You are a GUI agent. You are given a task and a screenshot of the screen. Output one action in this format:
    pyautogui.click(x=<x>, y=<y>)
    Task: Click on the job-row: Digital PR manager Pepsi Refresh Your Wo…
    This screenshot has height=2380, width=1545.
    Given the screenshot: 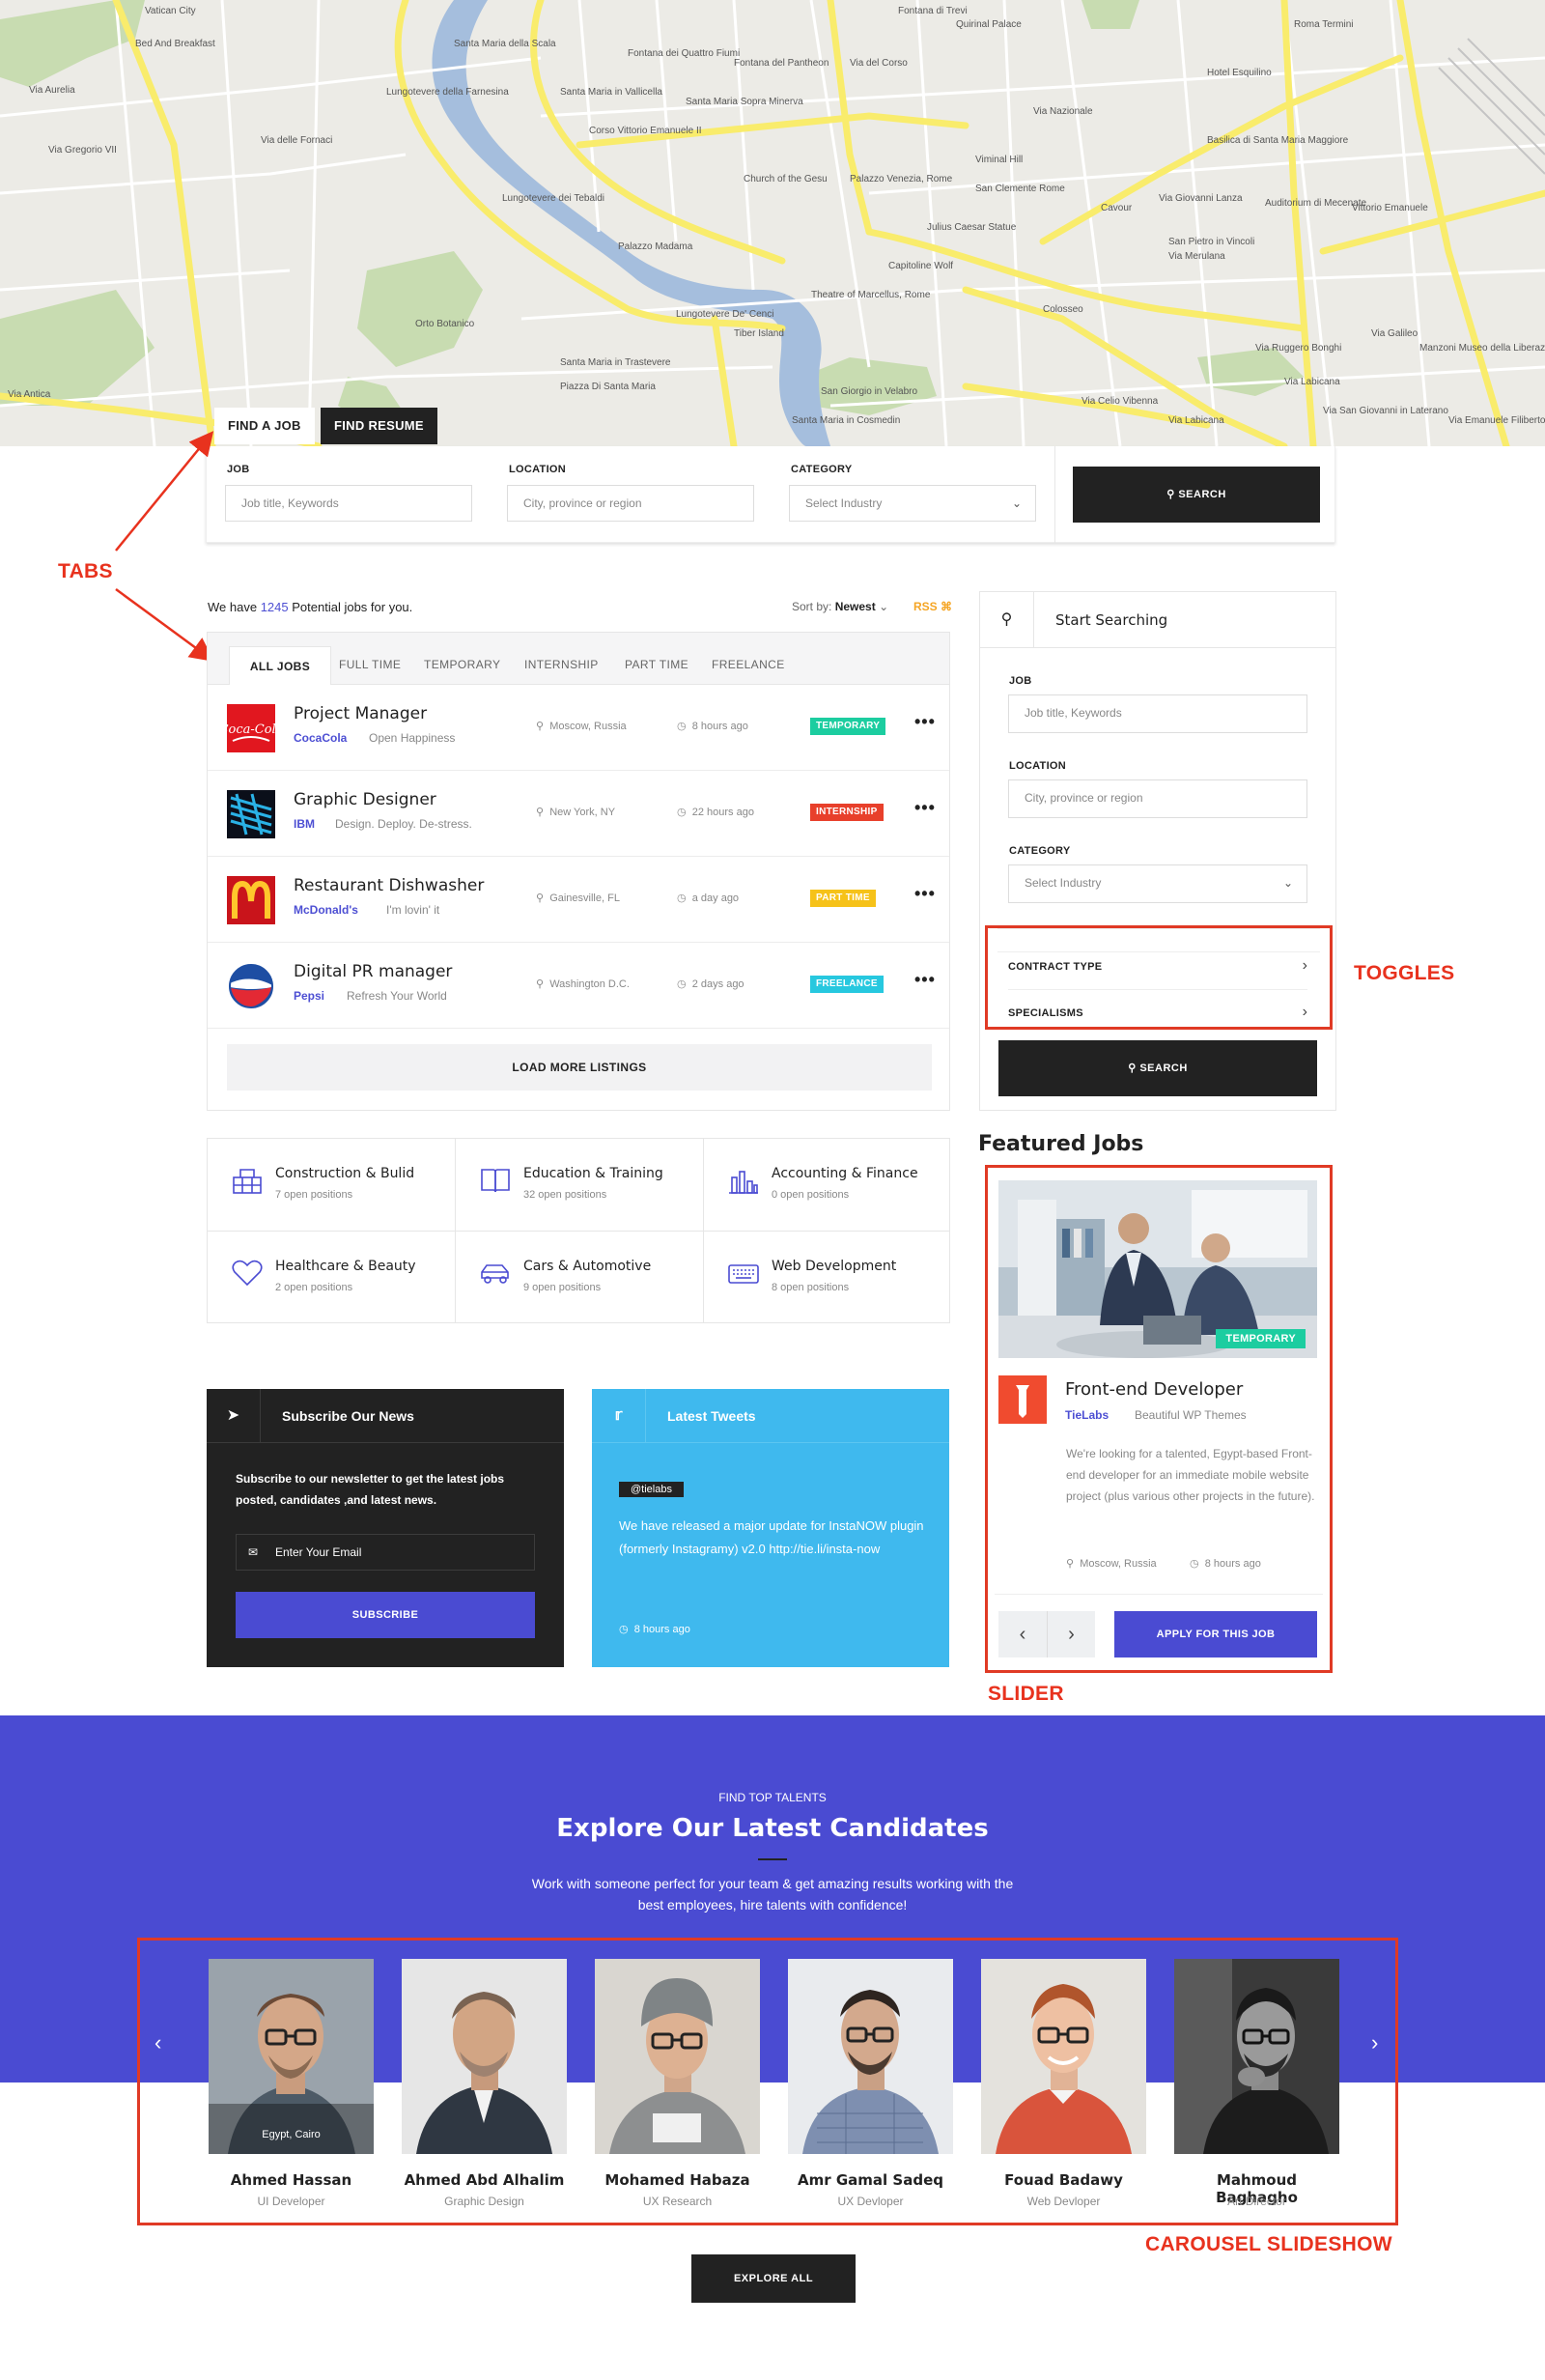 What is the action you would take?
    pyautogui.click(x=578, y=986)
    